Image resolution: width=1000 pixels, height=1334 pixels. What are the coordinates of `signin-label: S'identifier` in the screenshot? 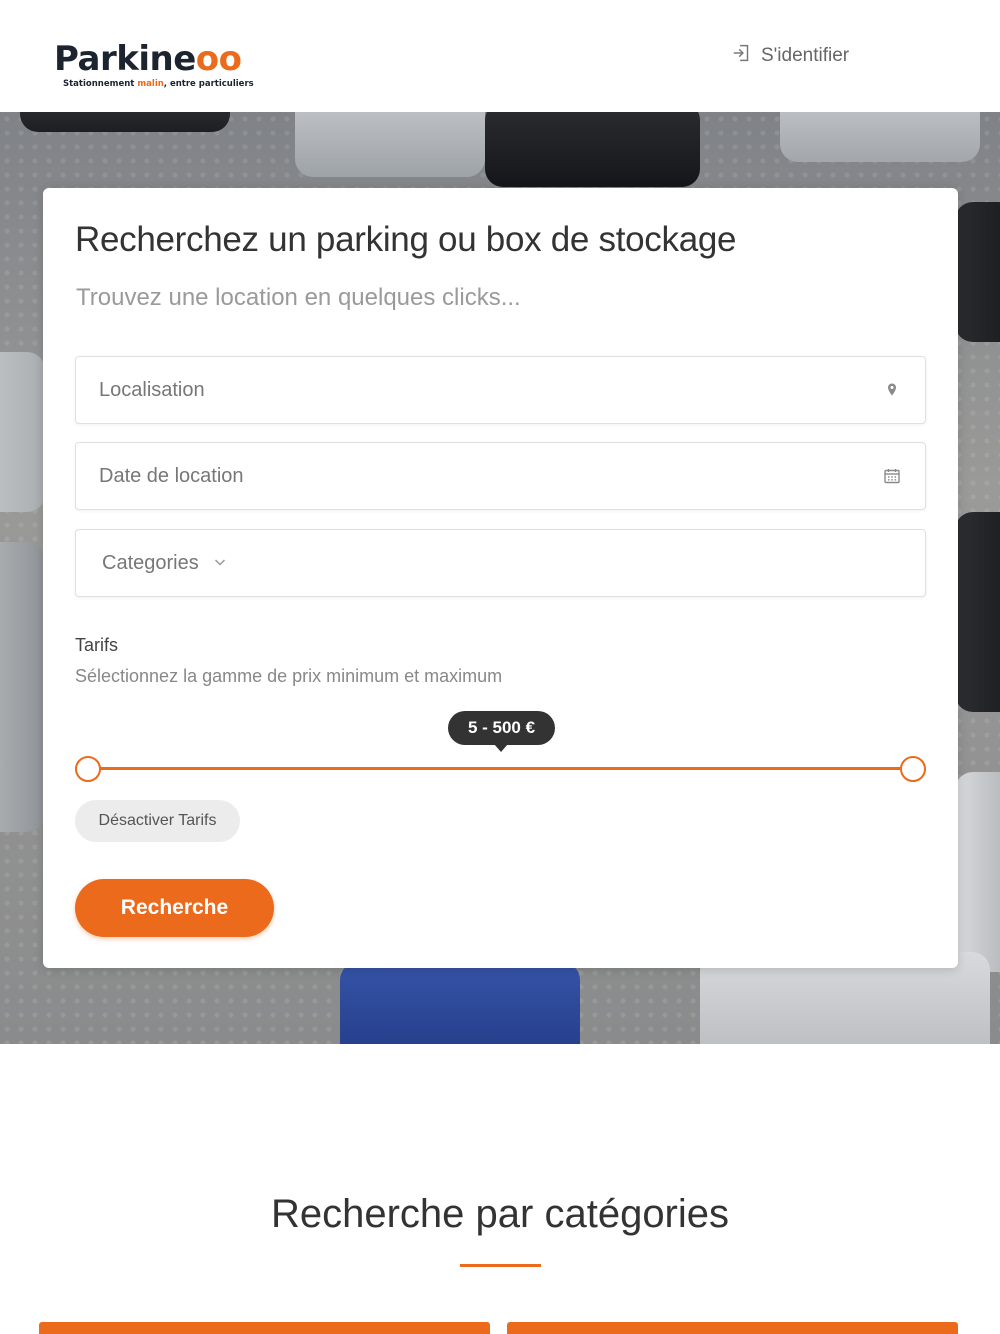 It's located at (805, 55).